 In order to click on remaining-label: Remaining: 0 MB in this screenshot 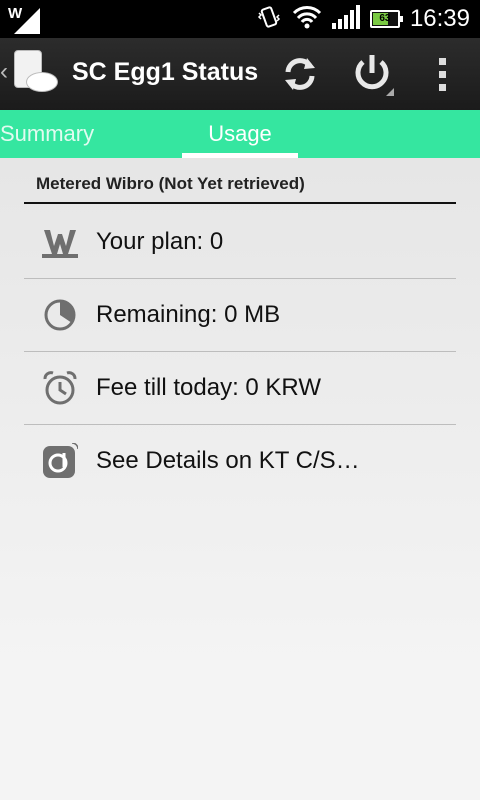, I will do `click(188, 314)`.